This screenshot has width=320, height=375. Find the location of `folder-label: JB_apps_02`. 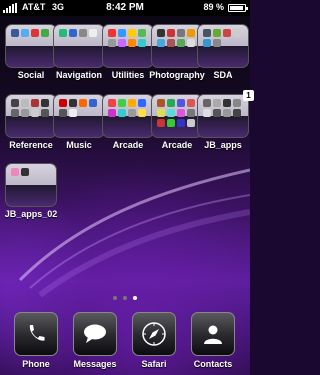

folder-label: JB_apps_02 is located at coordinates (31, 214).